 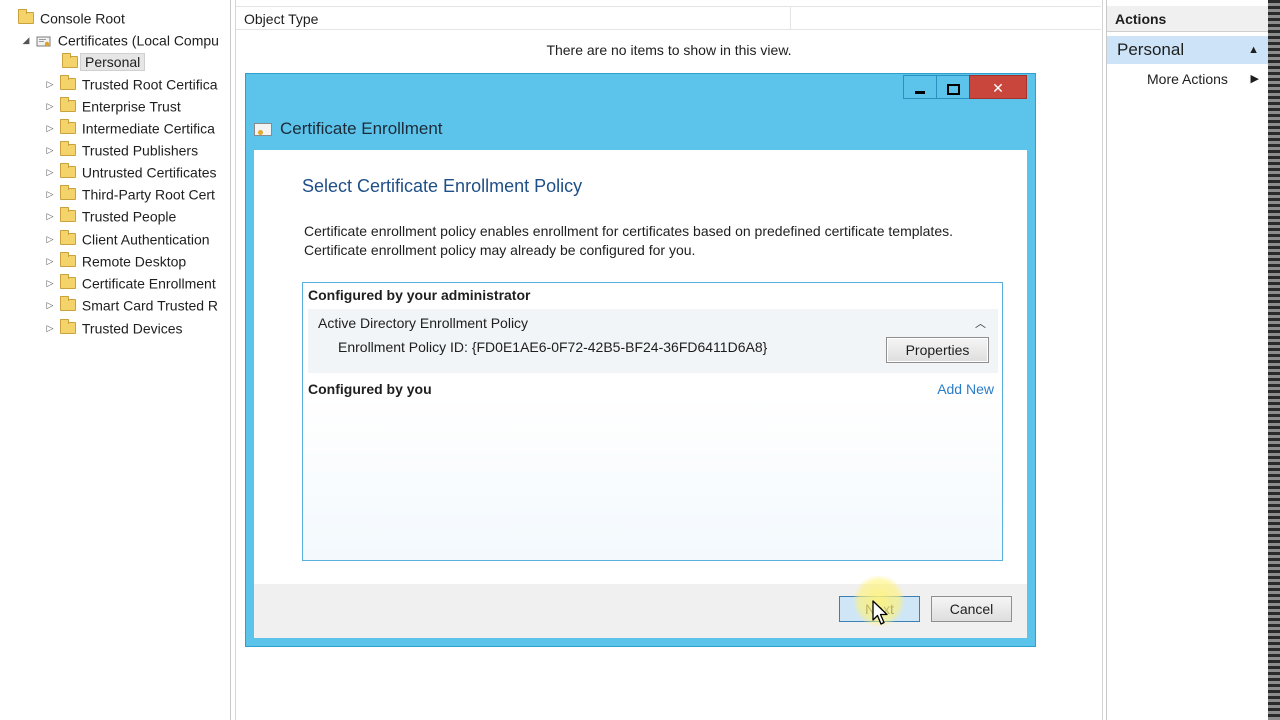 I want to click on submenu-arrow-icon: ▶, so click(x=1254, y=79).